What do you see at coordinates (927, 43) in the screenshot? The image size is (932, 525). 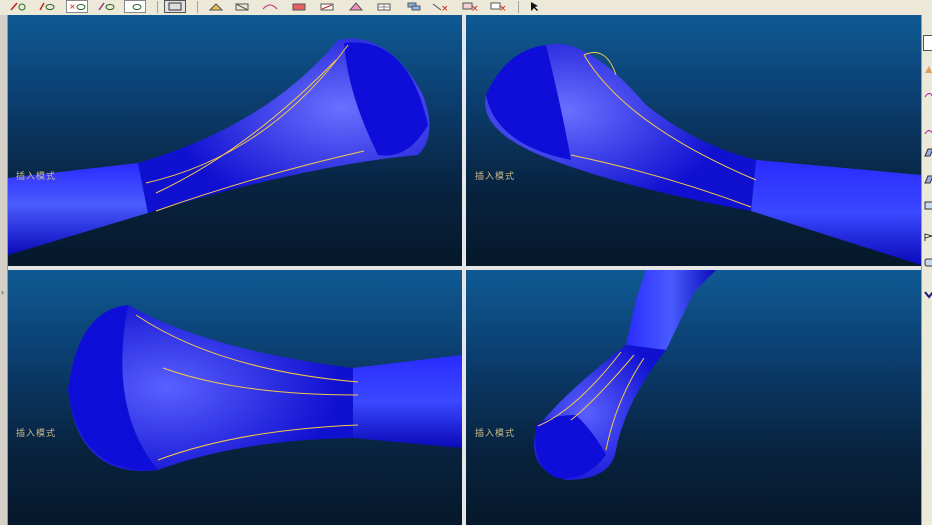 I see `selector-icon` at bounding box center [927, 43].